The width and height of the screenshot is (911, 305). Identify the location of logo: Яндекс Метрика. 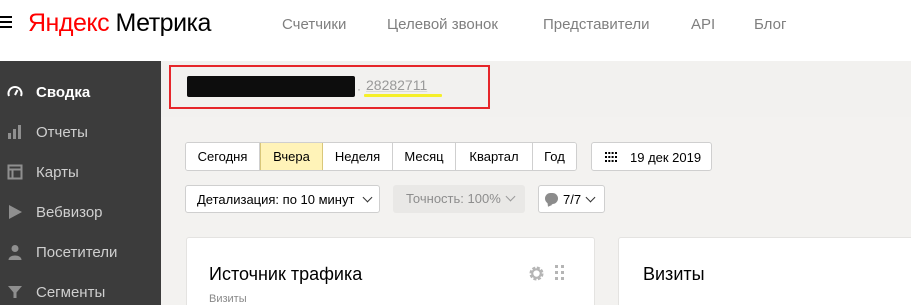
(119, 23).